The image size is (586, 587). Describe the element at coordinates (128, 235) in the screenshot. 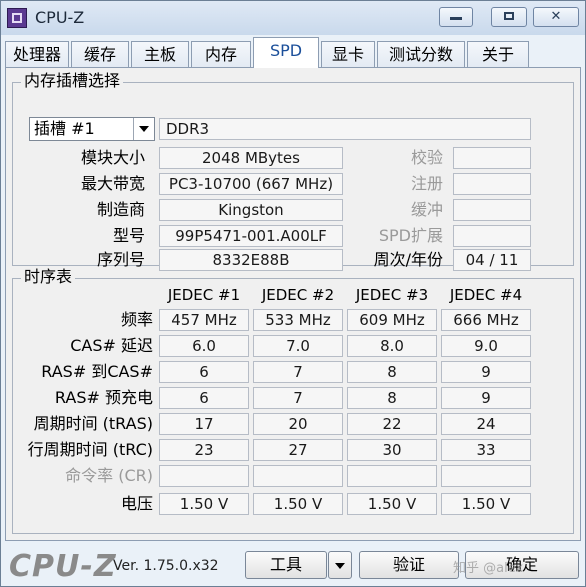

I see `part-number-label: 型号` at that location.